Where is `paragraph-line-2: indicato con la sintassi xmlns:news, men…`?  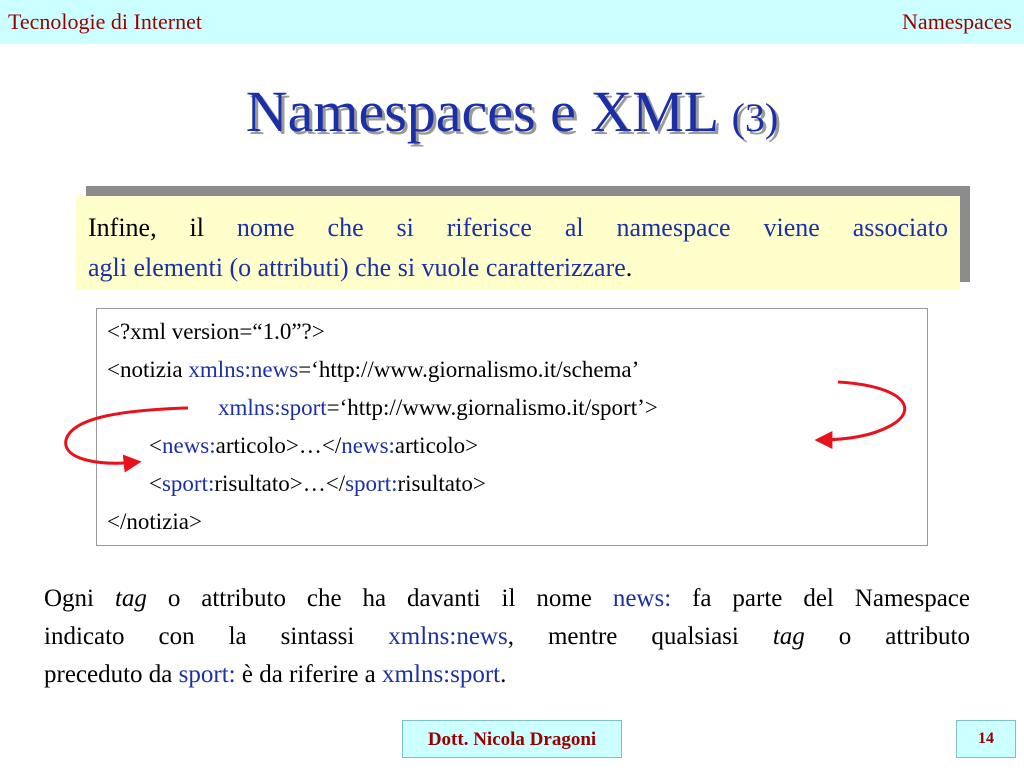 paragraph-line-2: indicato con la sintassi xmlns:news, men… is located at coordinates (507, 636).